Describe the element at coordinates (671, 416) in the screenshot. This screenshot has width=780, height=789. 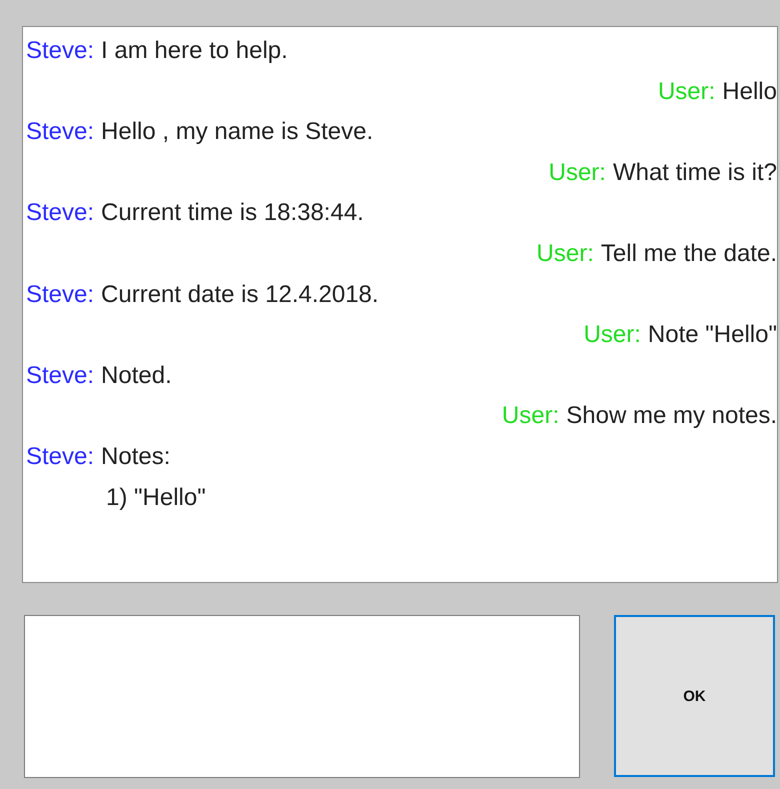
I see `message-text: Show me my notes.` at that location.